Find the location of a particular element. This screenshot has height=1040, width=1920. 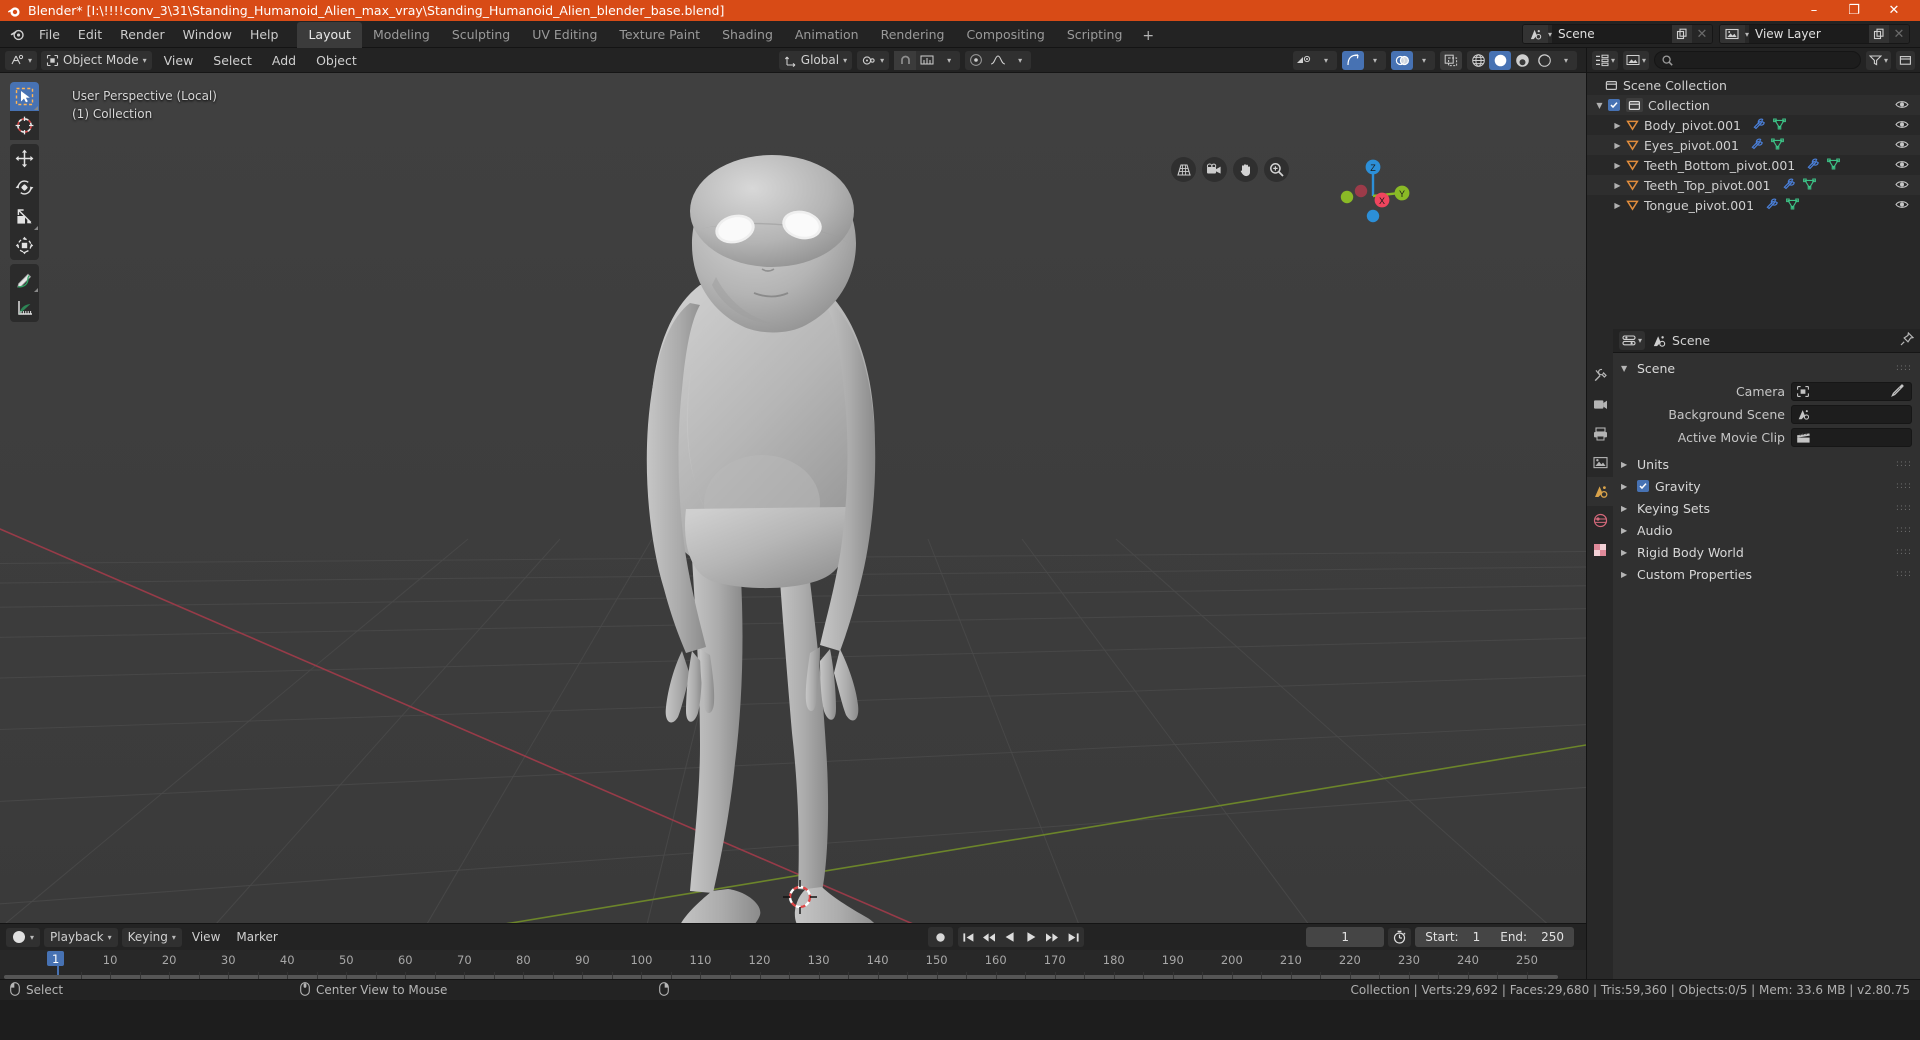

collection-checkbox is located at coordinates (1614, 105).